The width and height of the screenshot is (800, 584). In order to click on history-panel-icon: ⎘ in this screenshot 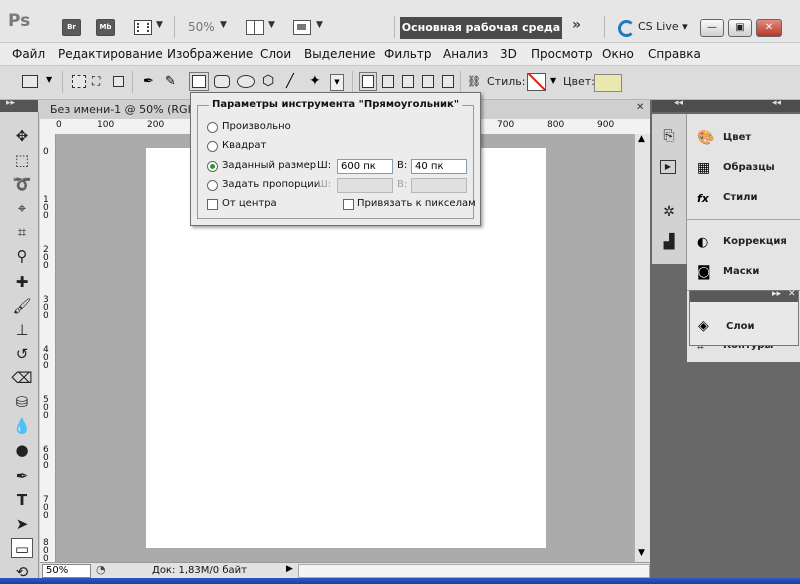, I will do `click(669, 136)`.